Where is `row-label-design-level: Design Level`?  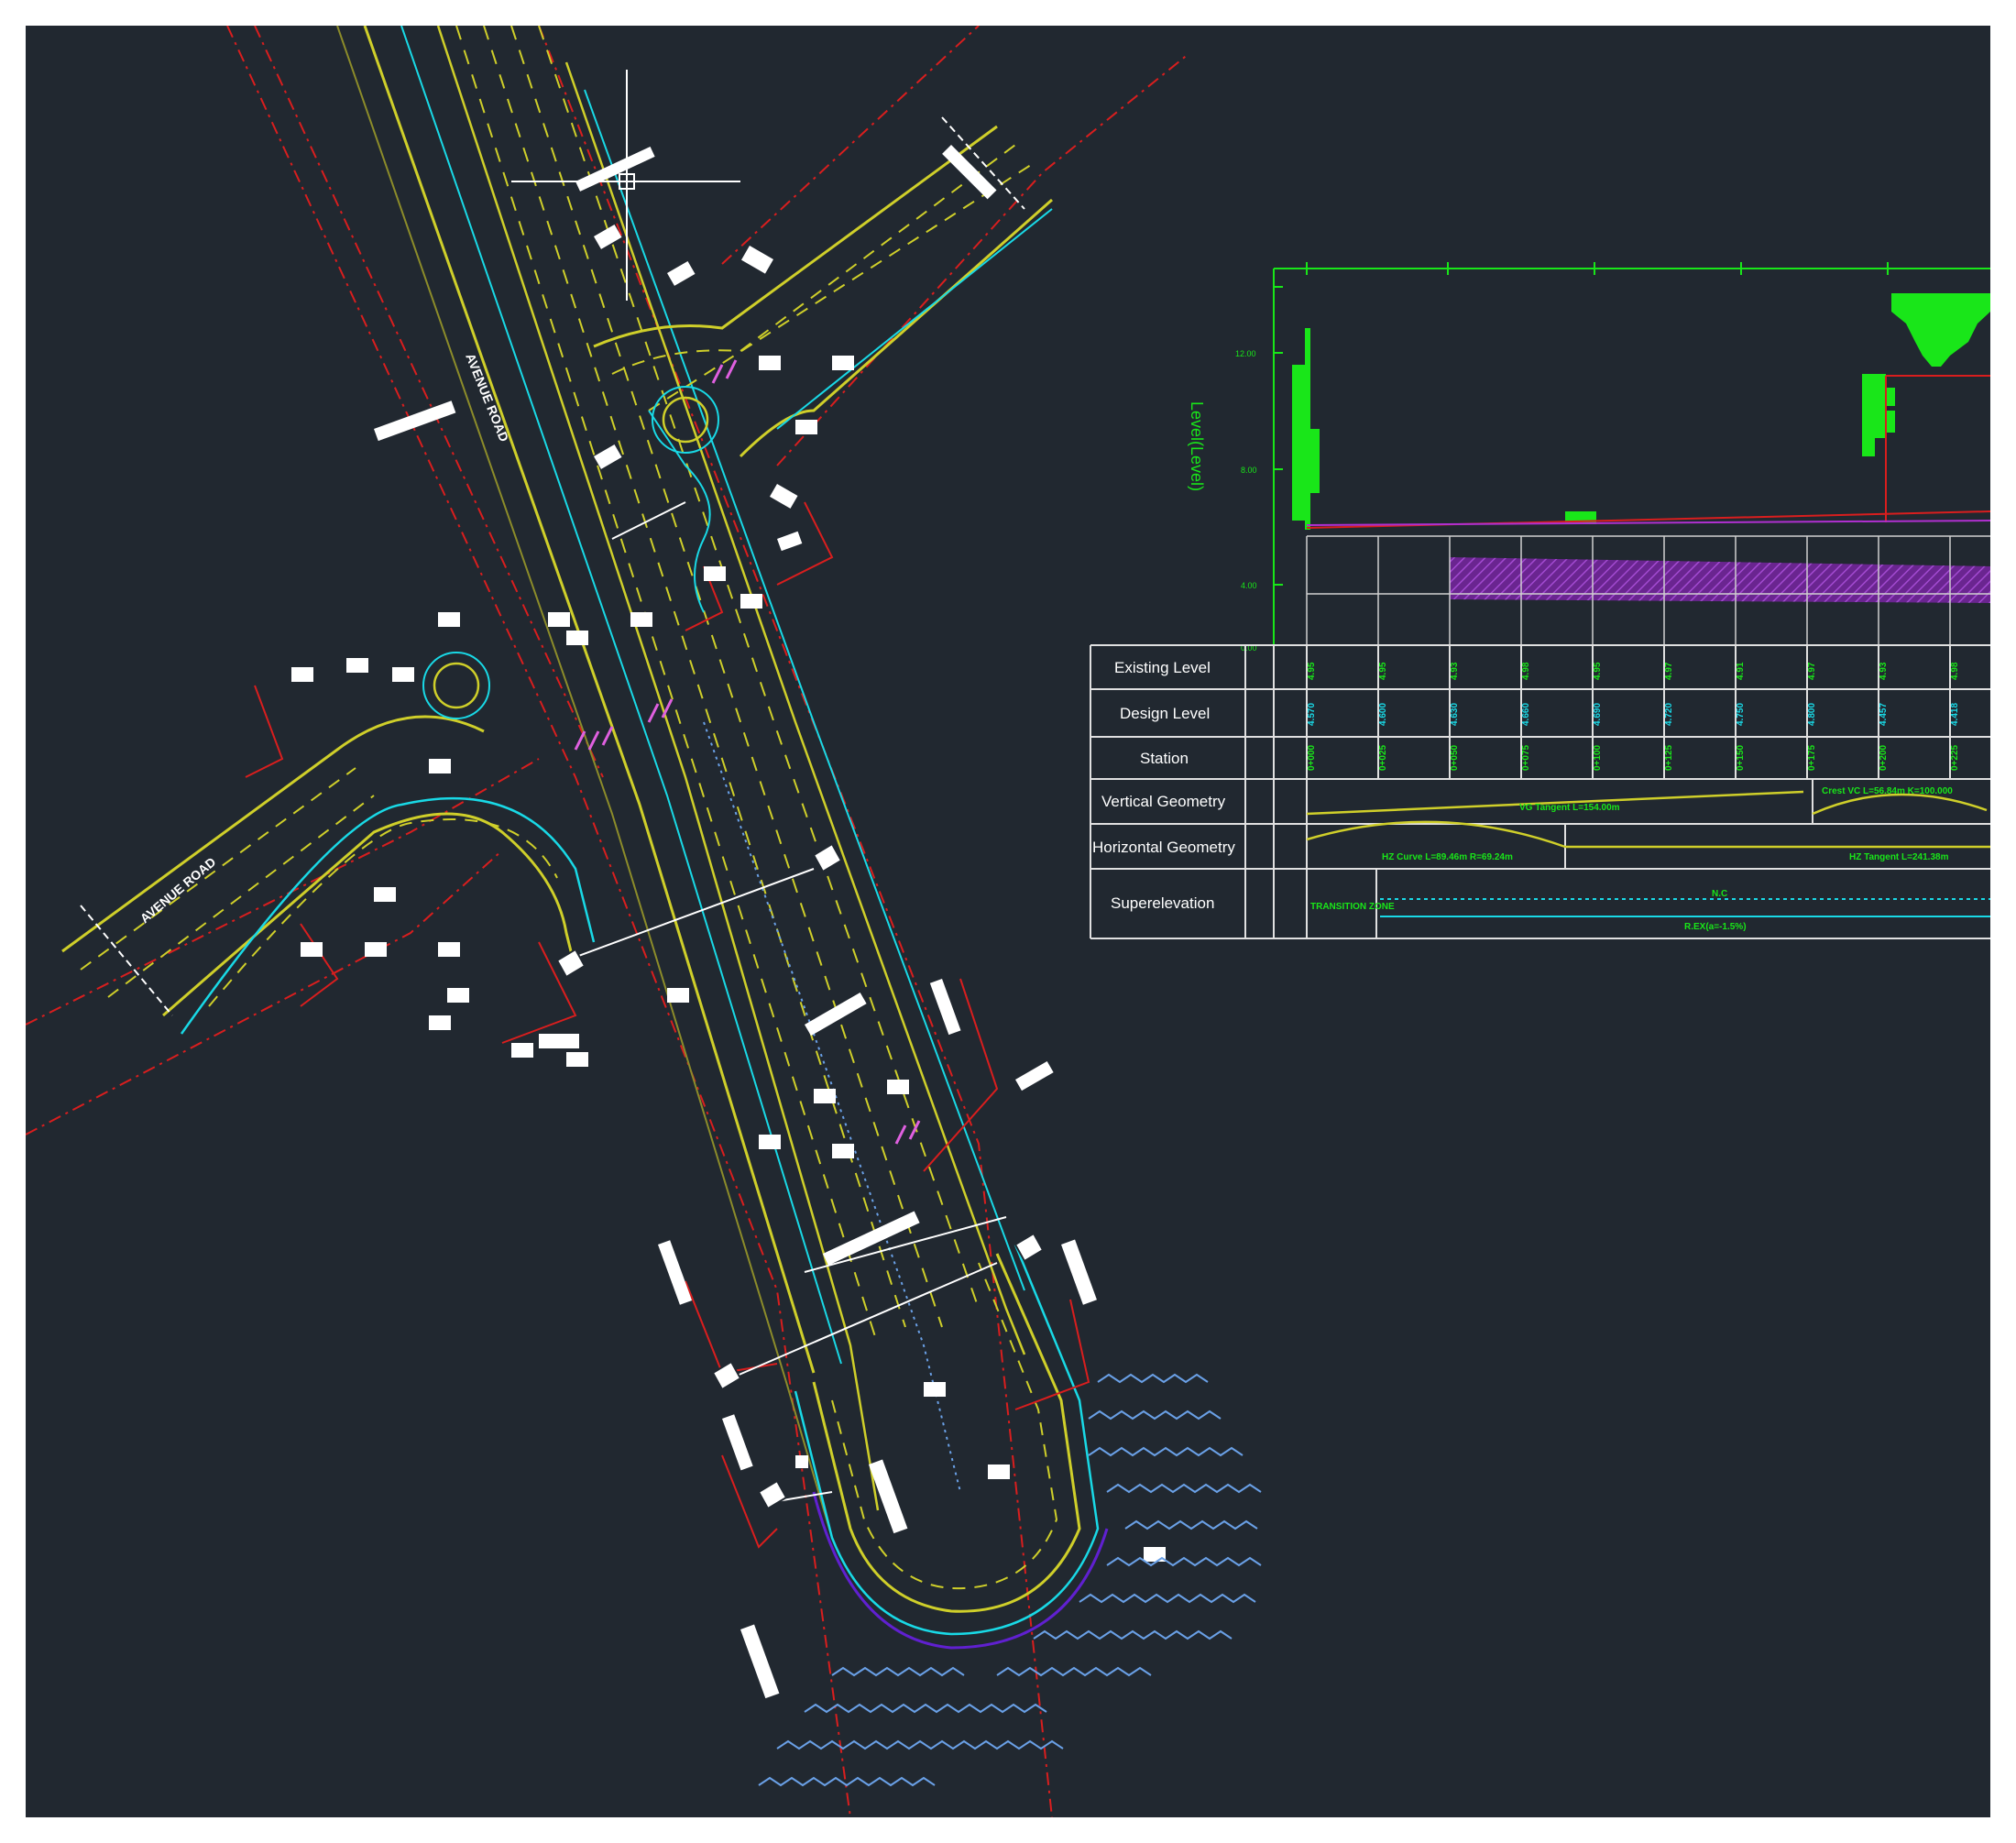
row-label-design-level: Design Level is located at coordinates (1165, 713).